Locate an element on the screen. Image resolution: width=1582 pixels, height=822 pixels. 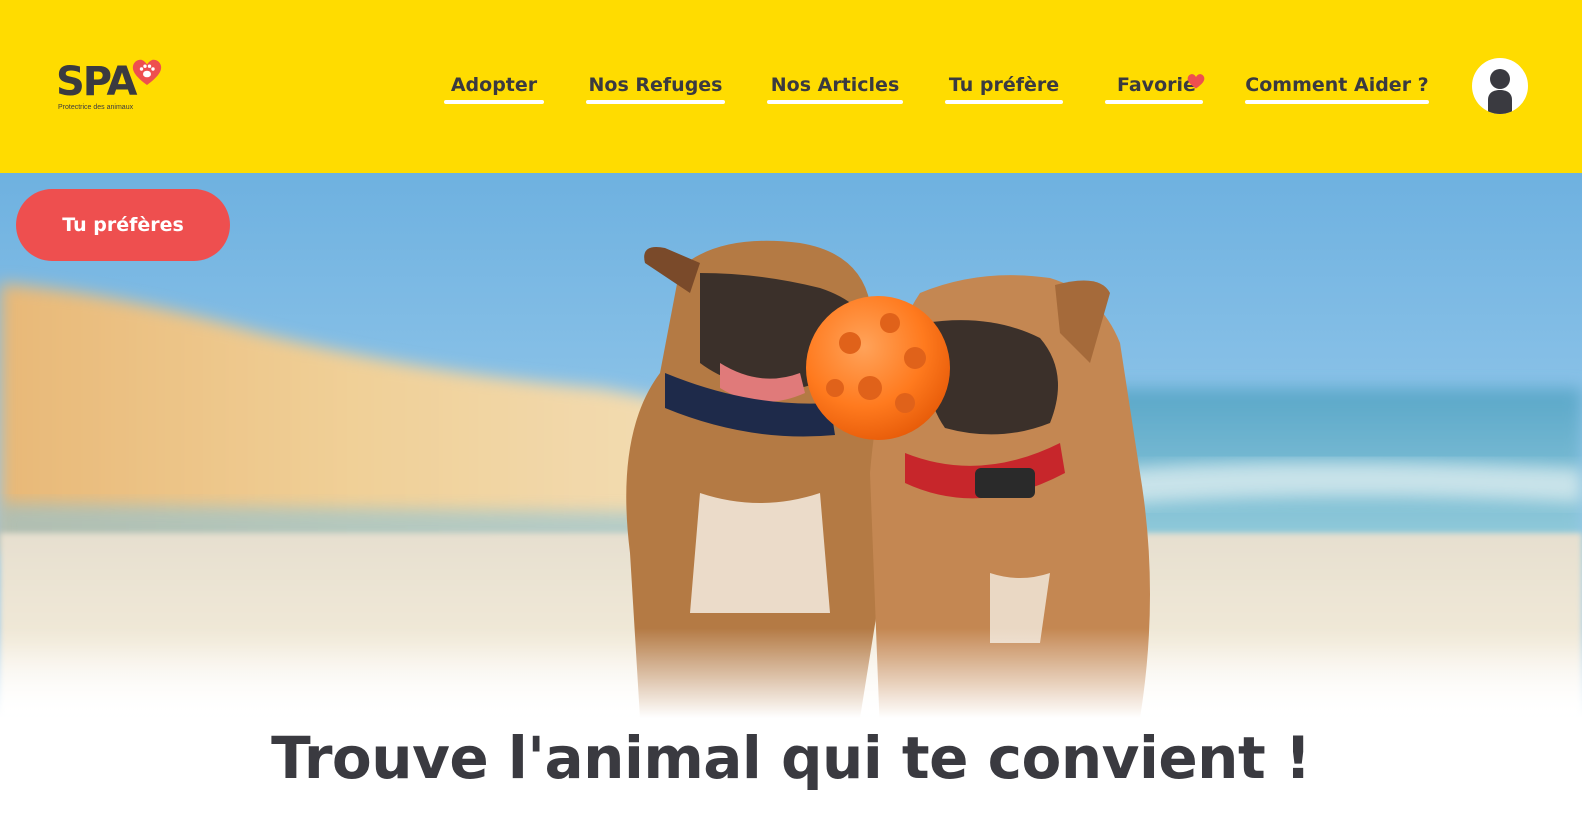
nav-comment-aider: Comment Aider ? is located at coordinates (1337, 88).